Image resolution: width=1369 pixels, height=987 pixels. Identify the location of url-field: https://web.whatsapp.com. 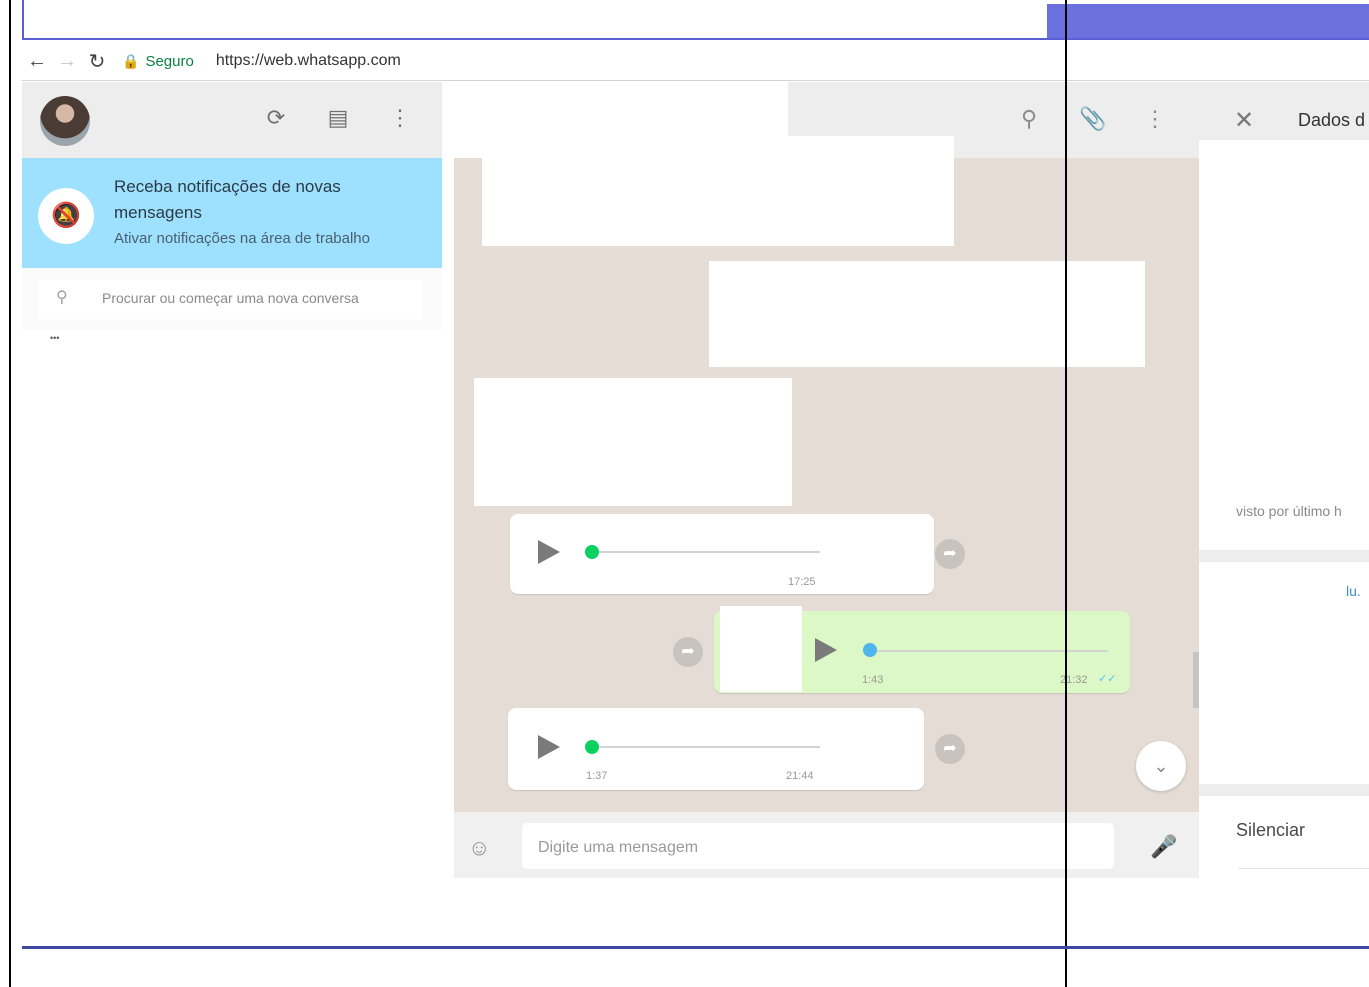
(308, 61).